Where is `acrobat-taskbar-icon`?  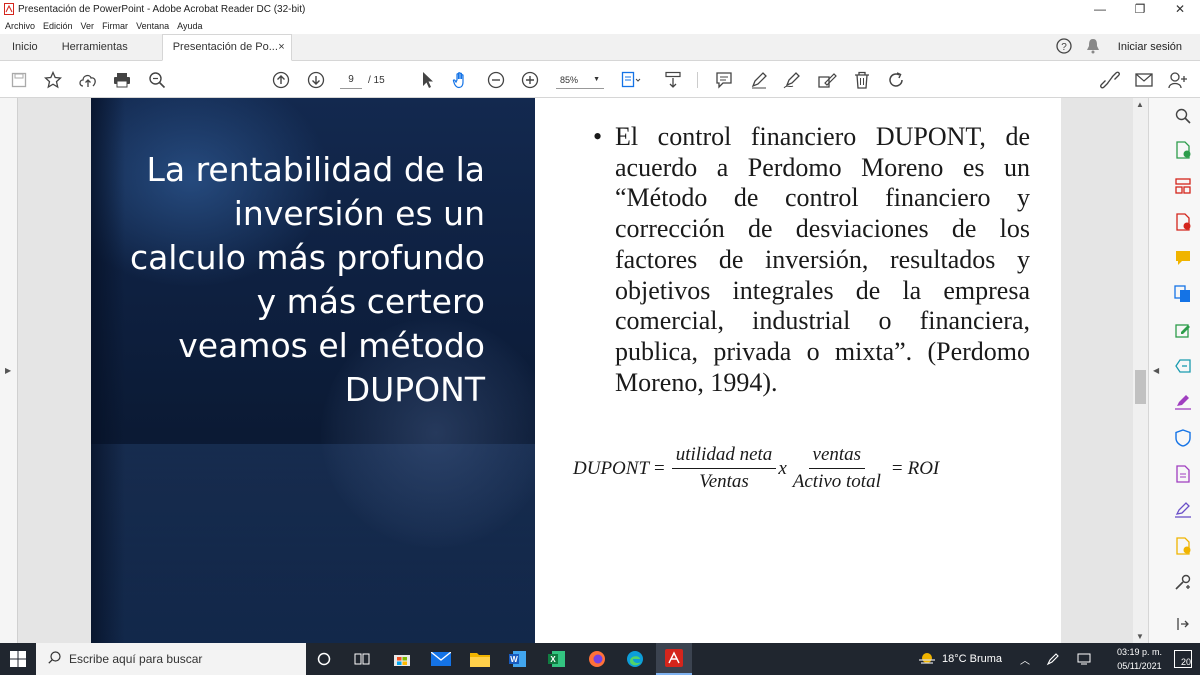 acrobat-taskbar-icon is located at coordinates (674, 659).